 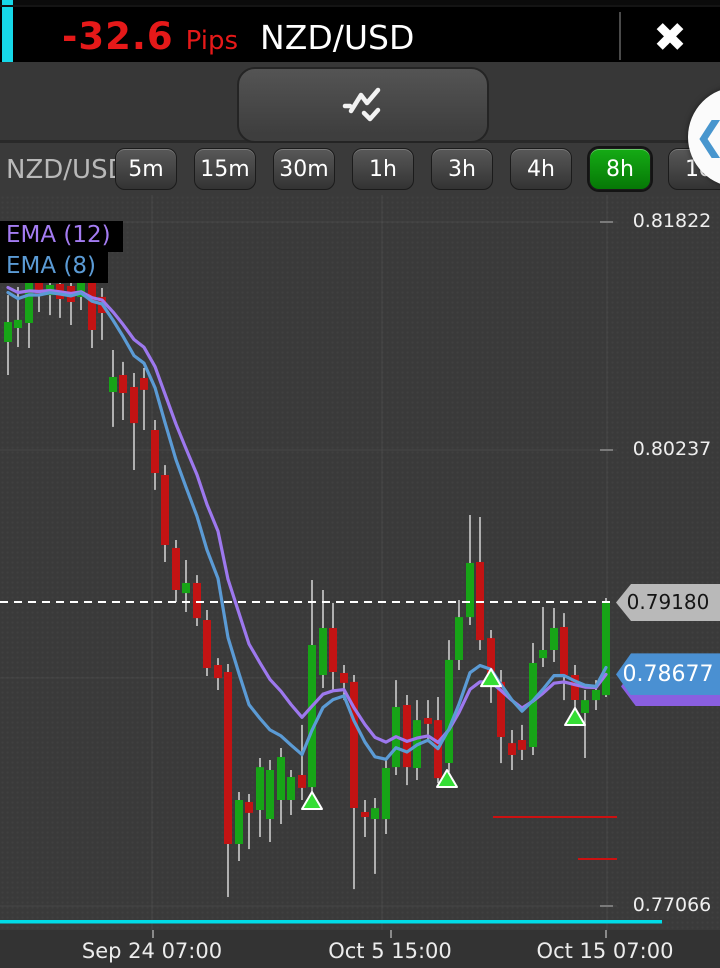 I want to click on current-price-tag: 0.78677, so click(x=668, y=674).